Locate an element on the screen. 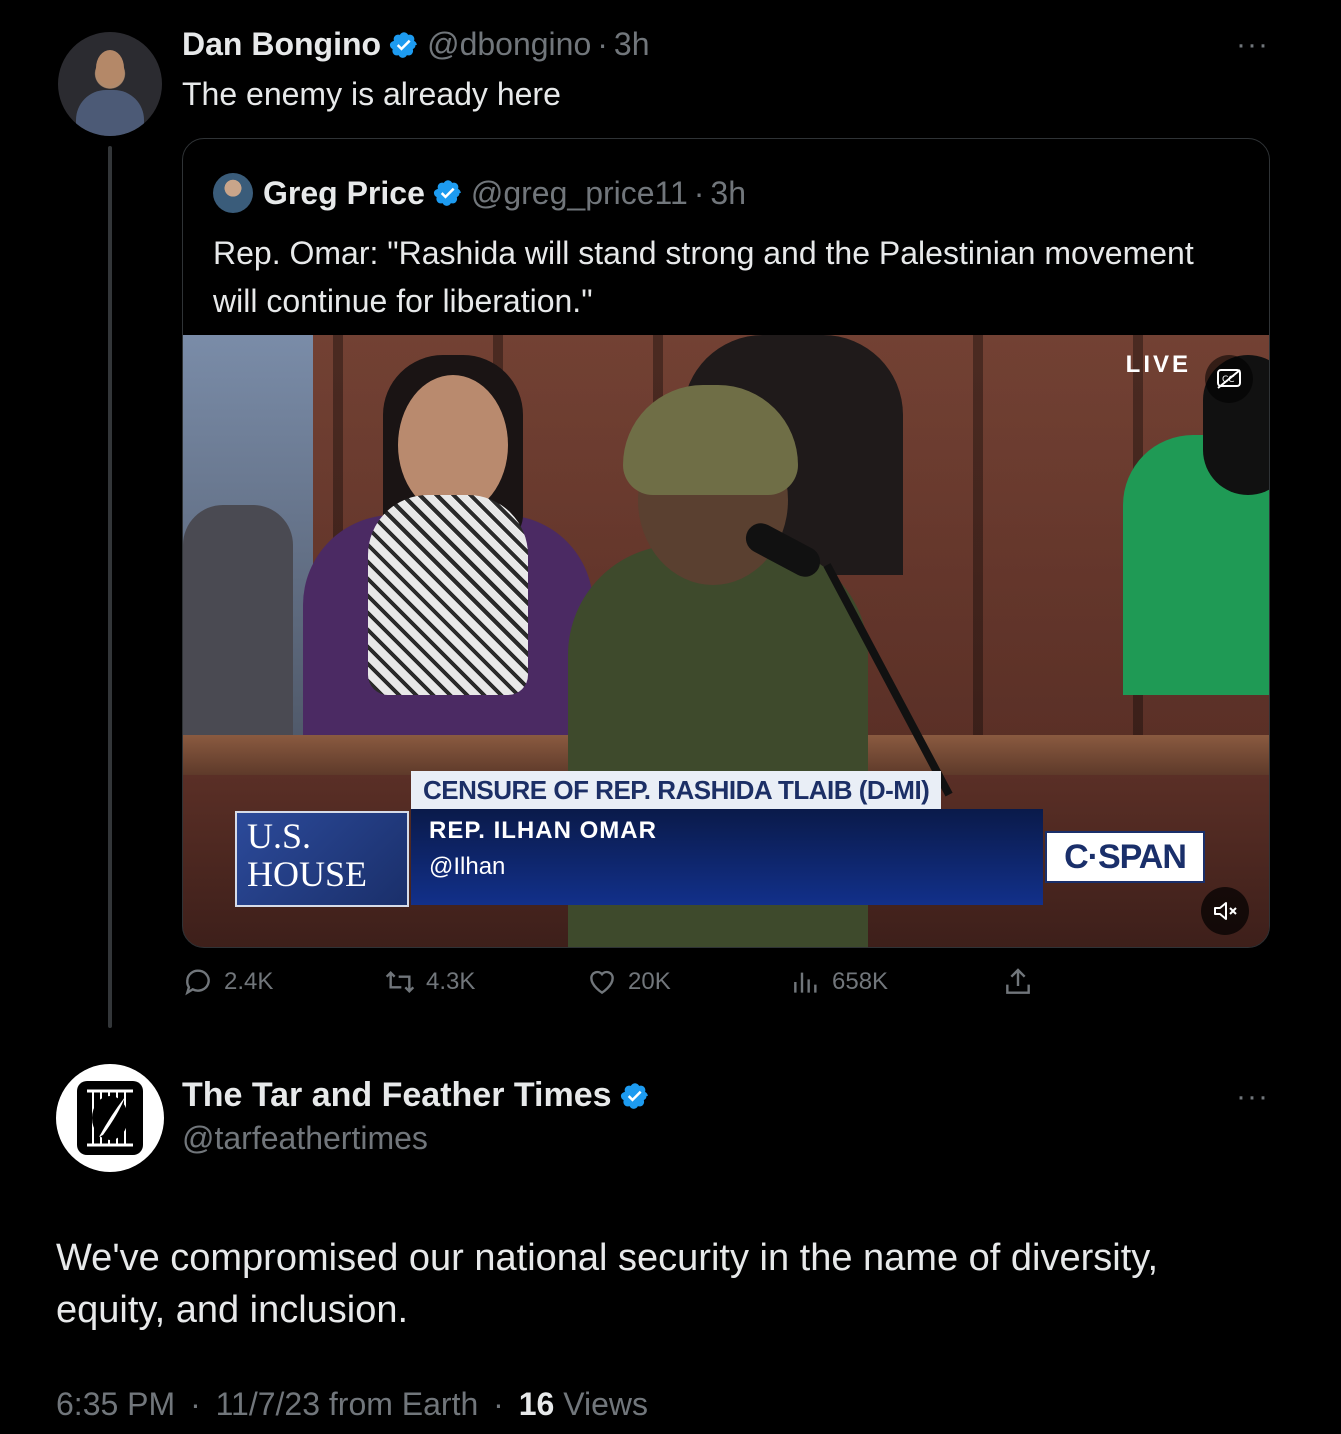 The width and height of the screenshot is (1341, 1434). like-button: 20K is located at coordinates (628, 982).